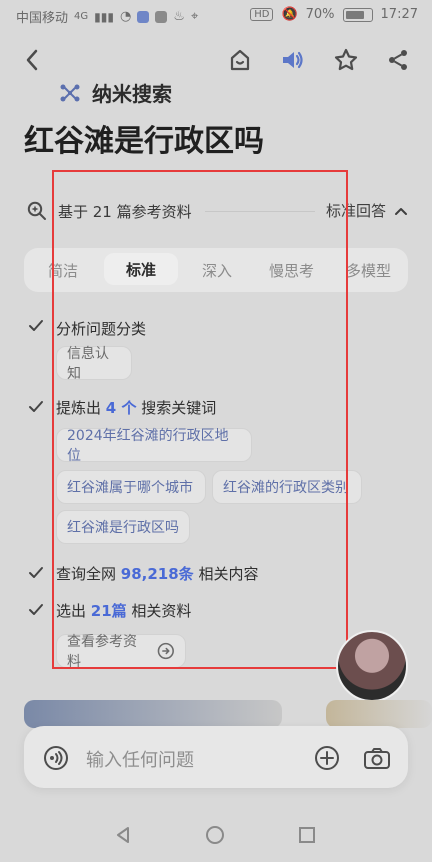  I want to click on top-bar: 纳米搜索, so click(216, 69).